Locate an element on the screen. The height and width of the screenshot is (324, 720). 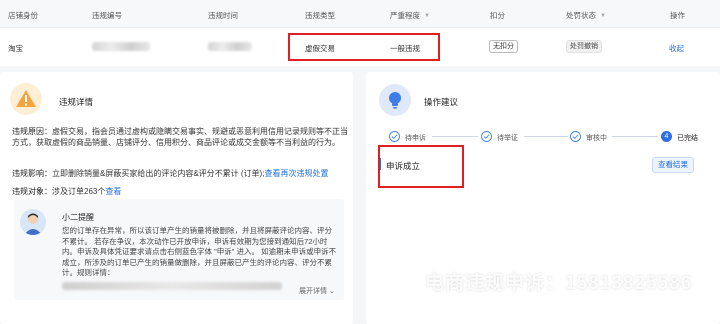
impact-text: 立即删除销量&屏蔽买家给出的评论内容&评分不累计 (订单); is located at coordinates (158, 173).